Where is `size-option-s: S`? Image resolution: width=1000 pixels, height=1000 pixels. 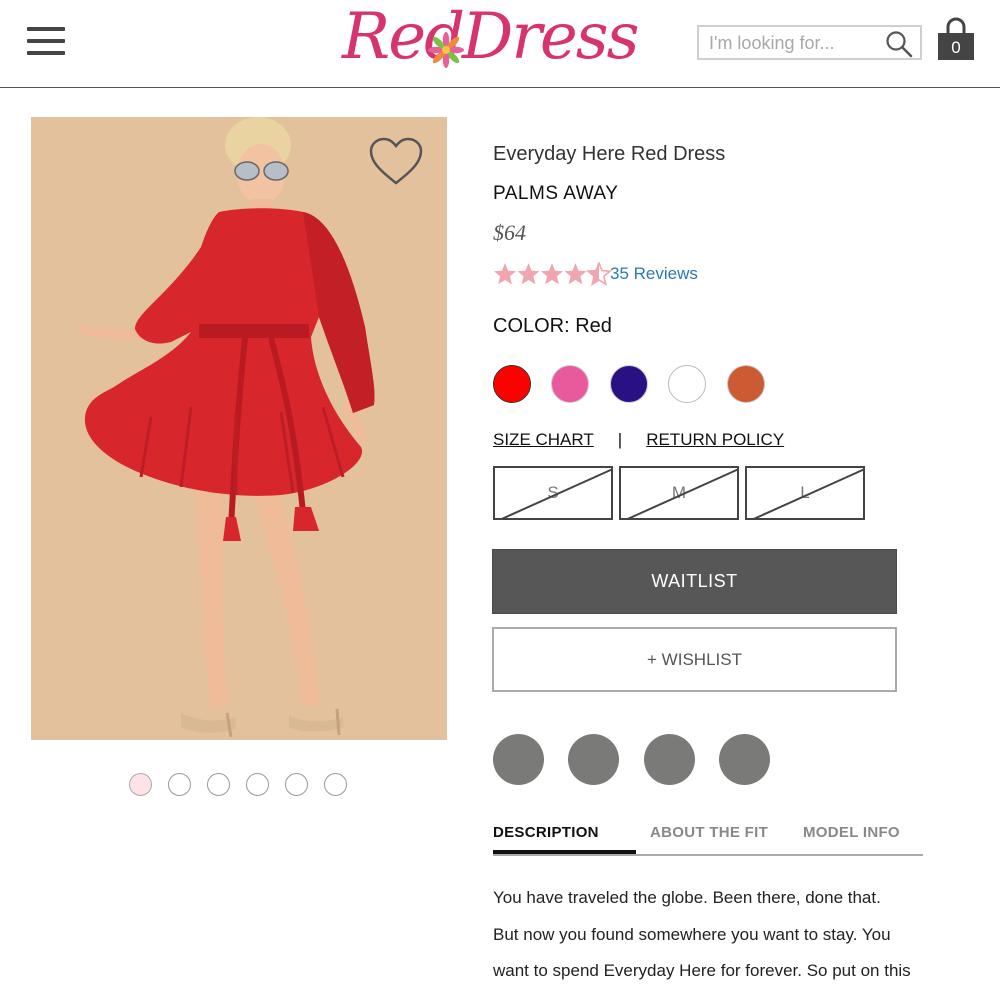 size-option-s: S is located at coordinates (553, 493).